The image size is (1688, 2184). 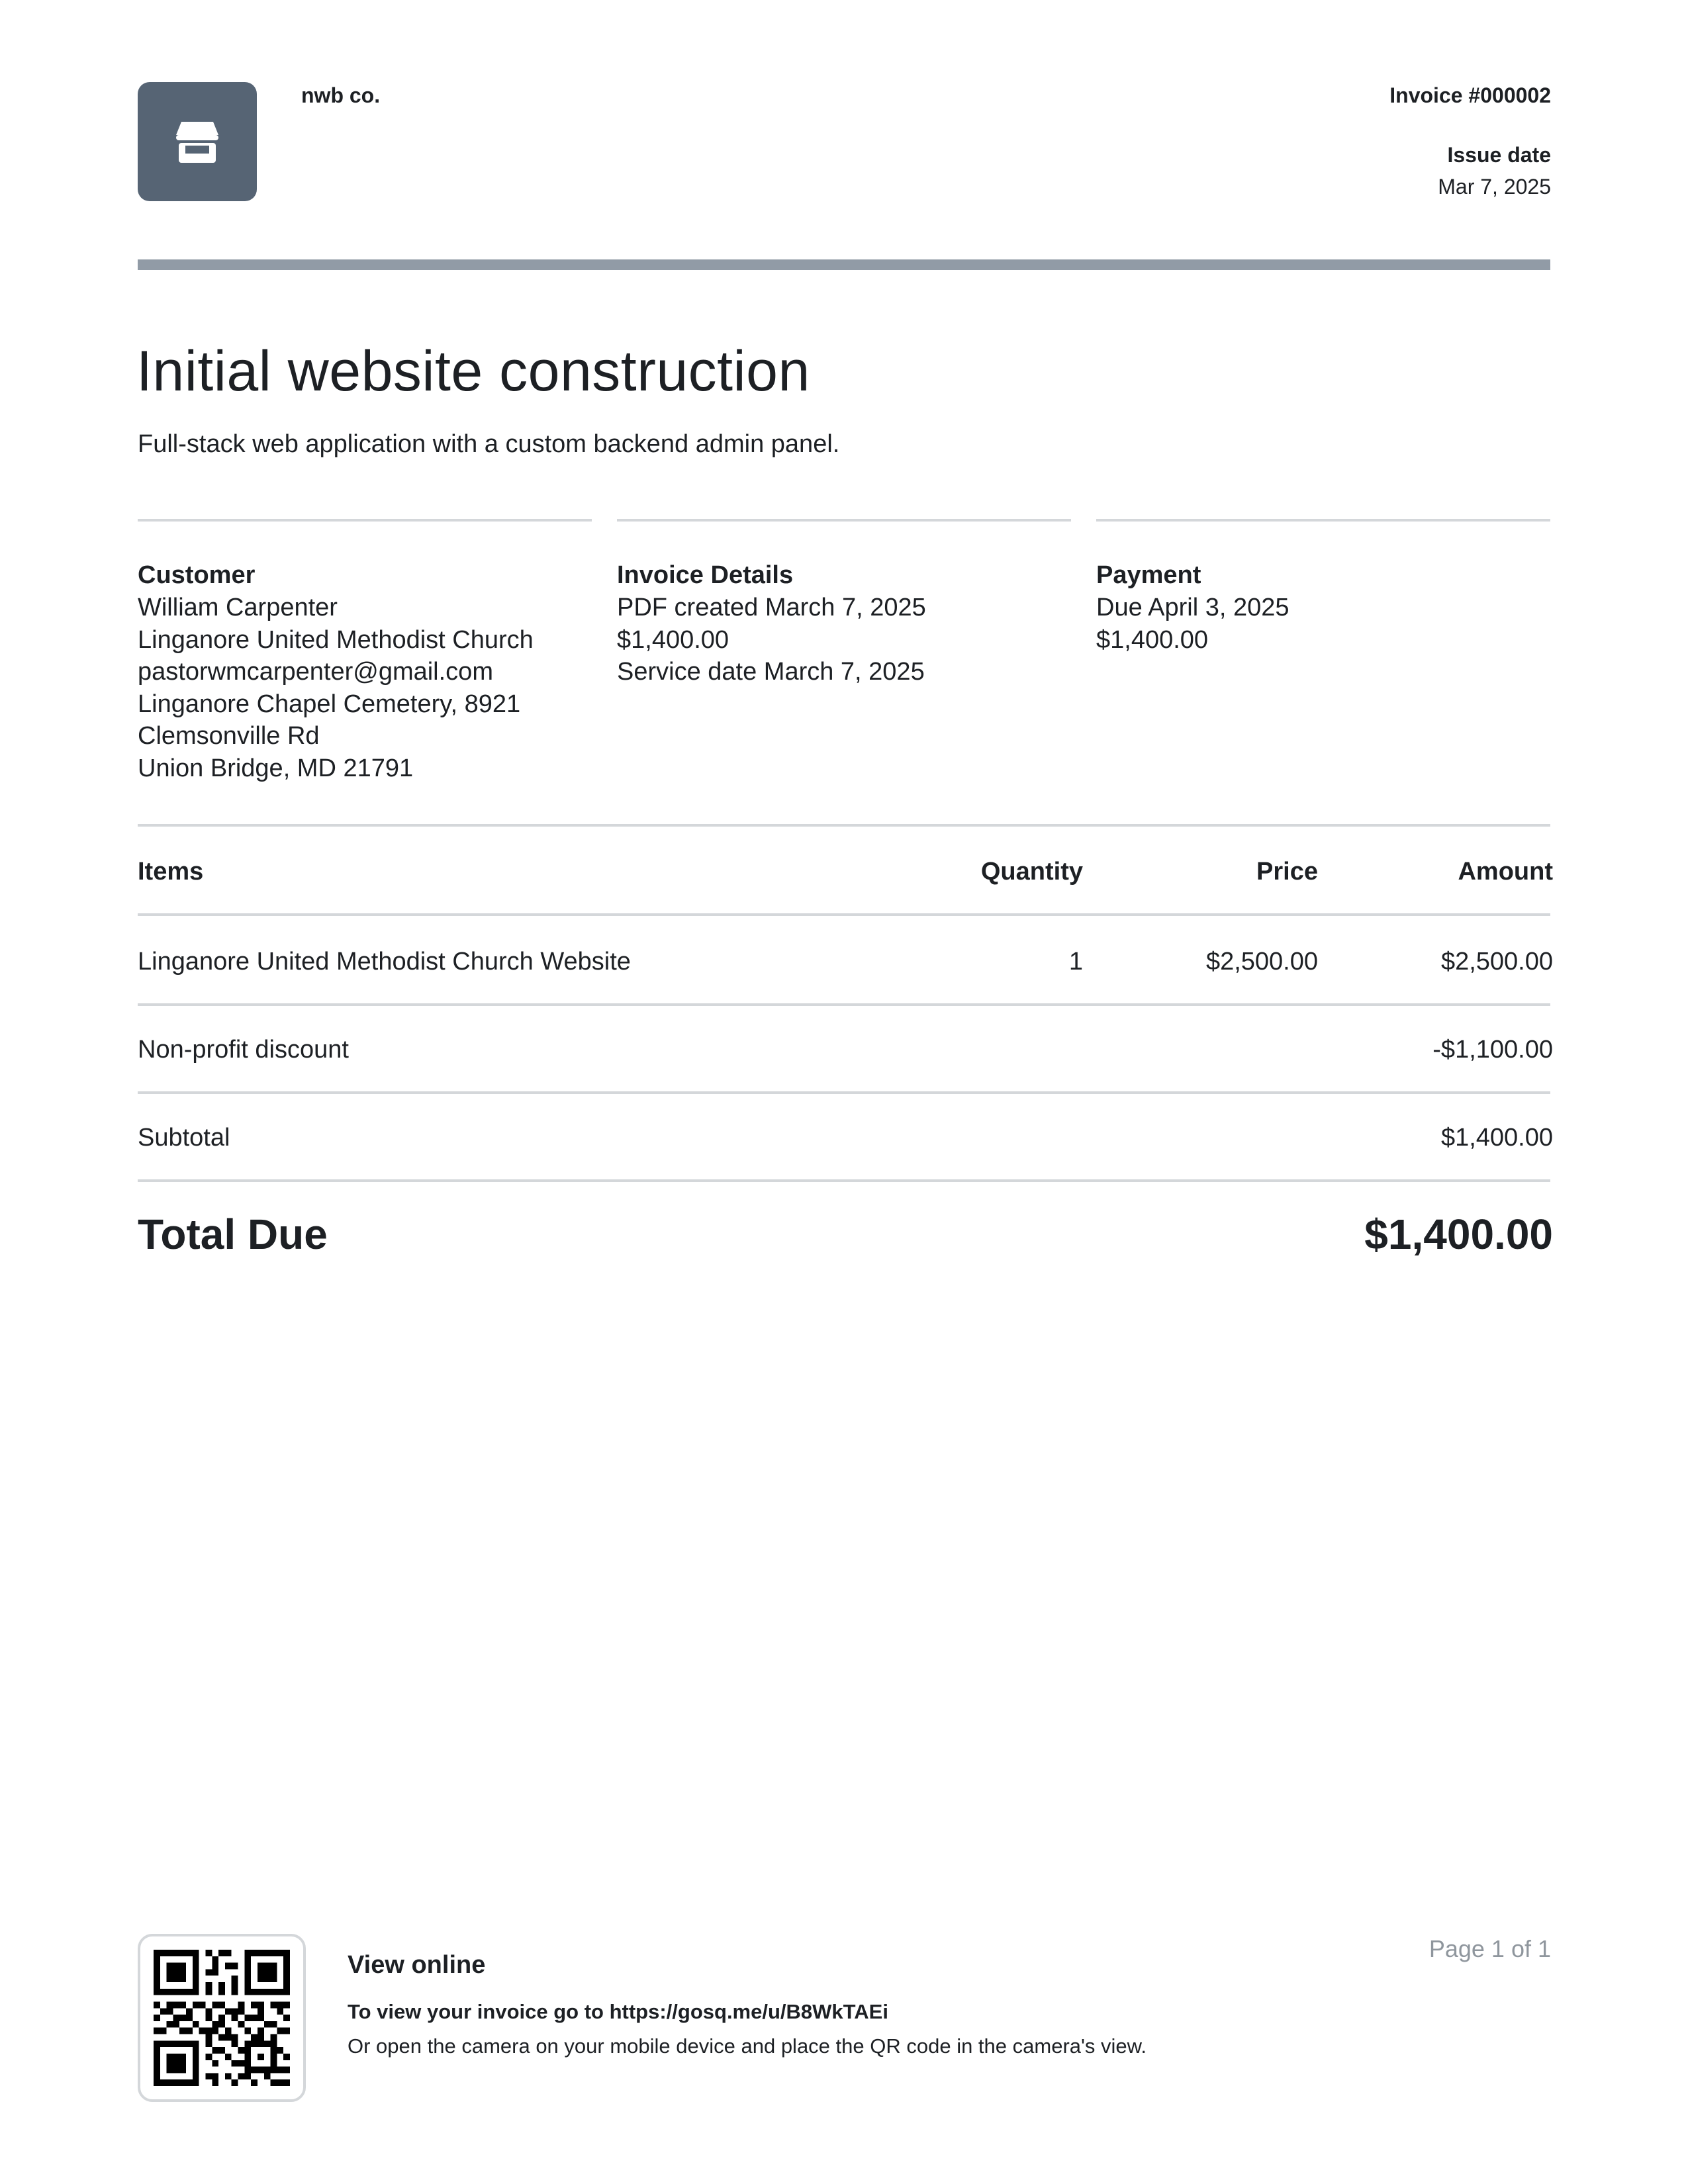 What do you see at coordinates (336, 639) in the screenshot?
I see `customer-organization: Linganore United Methodist Church` at bounding box center [336, 639].